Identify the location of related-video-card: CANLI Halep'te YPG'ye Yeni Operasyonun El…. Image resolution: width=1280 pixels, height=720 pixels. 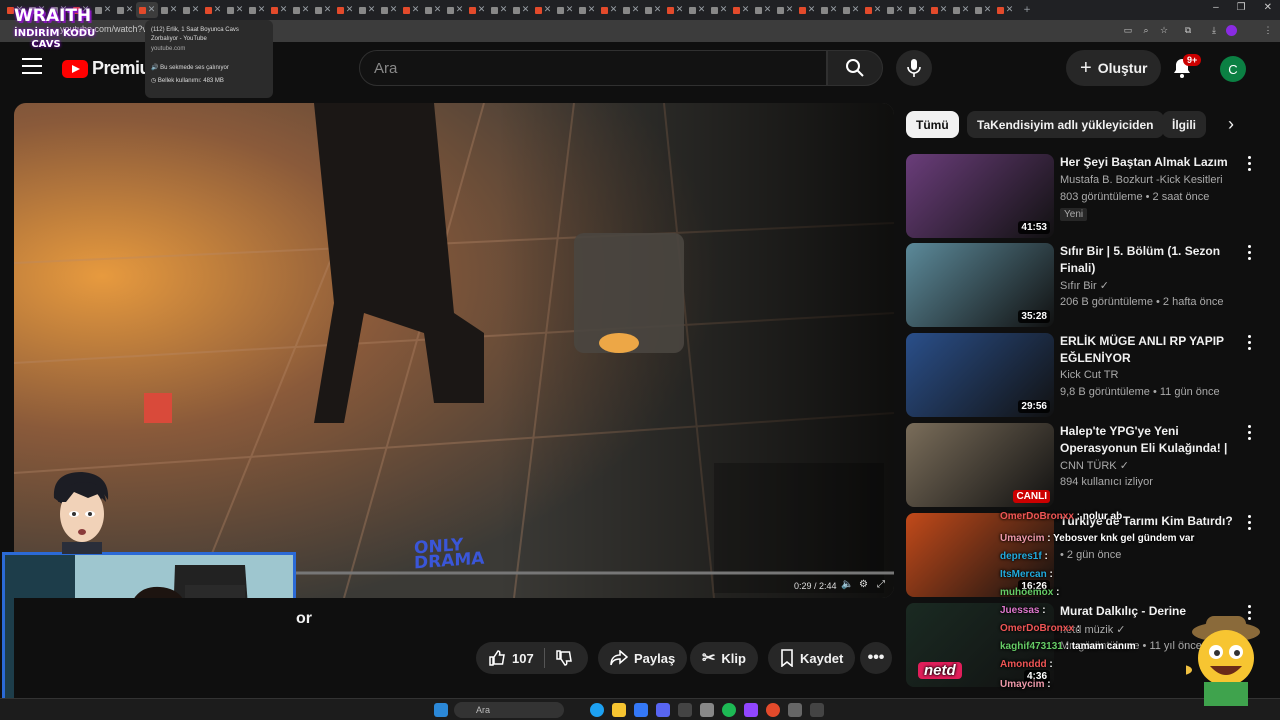
(1086, 465).